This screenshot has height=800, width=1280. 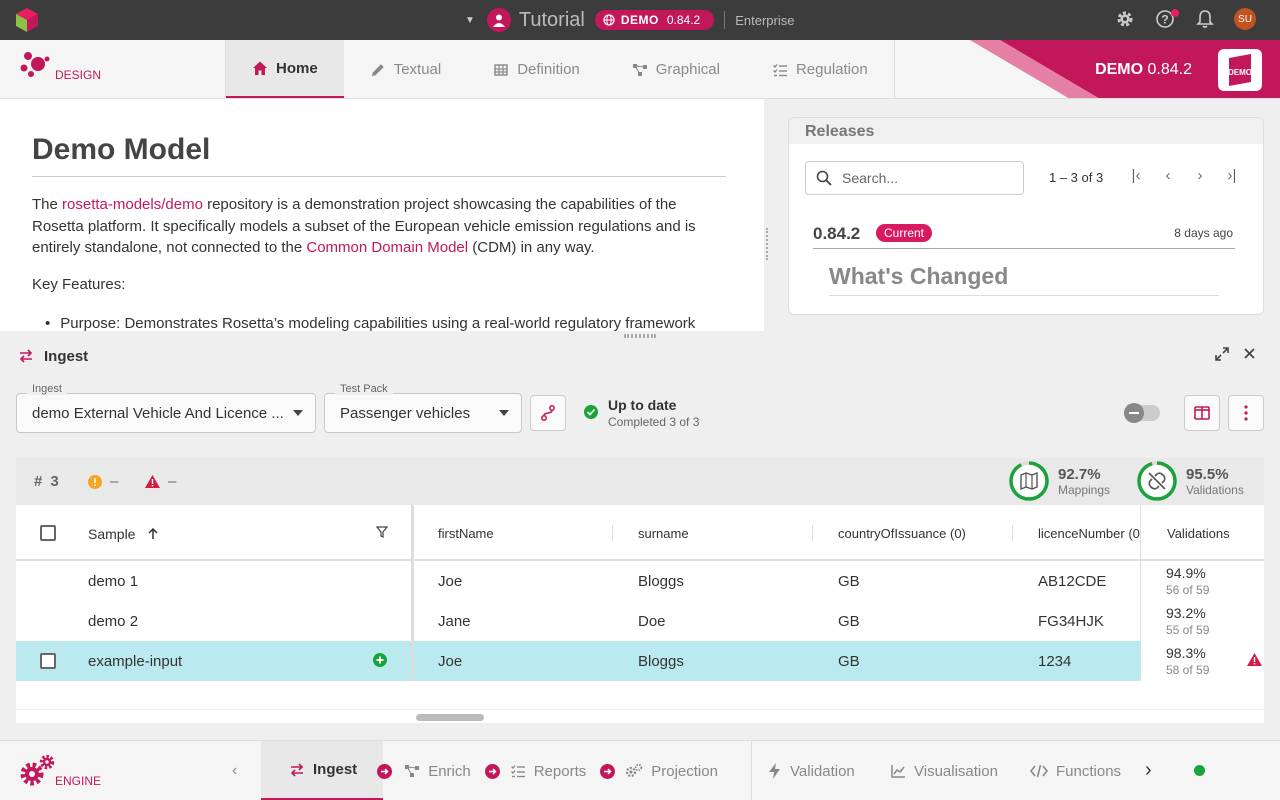 What do you see at coordinates (1207, 474) in the screenshot?
I see `validations-percent: 95.5%` at bounding box center [1207, 474].